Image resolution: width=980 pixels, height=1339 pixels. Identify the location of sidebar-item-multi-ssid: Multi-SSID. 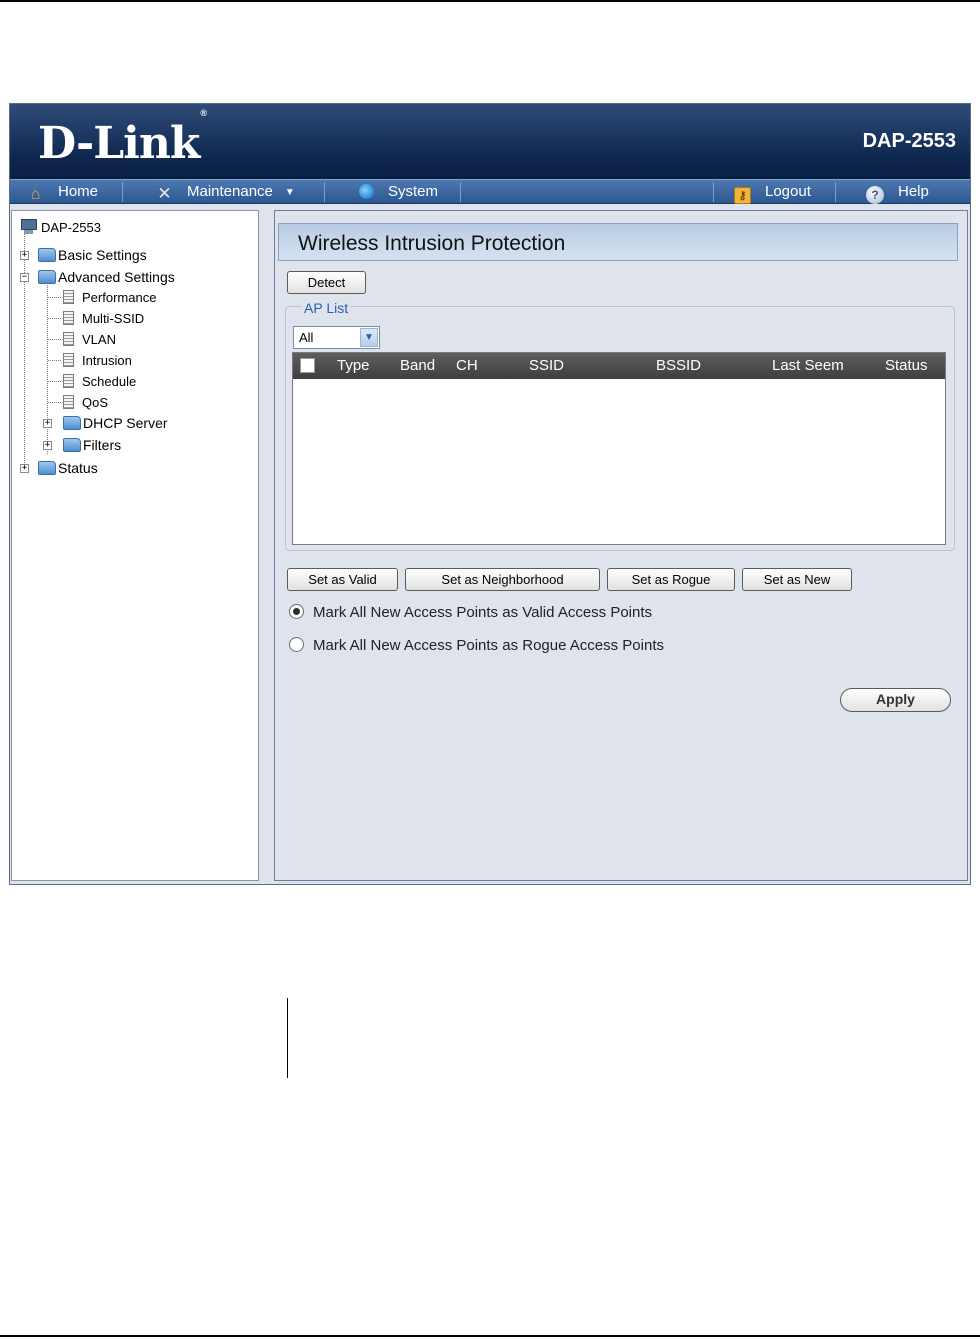
(103, 319).